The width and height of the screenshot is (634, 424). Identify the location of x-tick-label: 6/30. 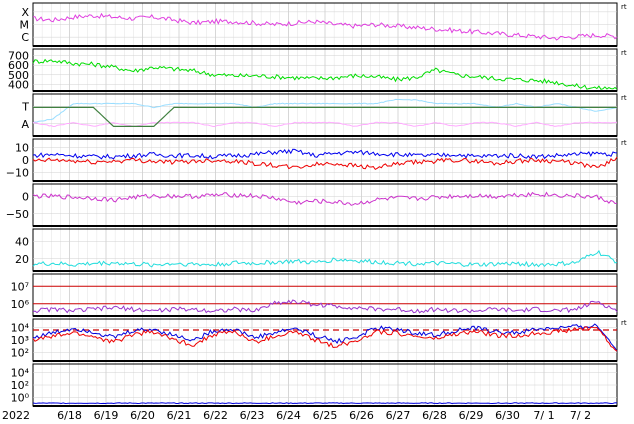
(507, 415).